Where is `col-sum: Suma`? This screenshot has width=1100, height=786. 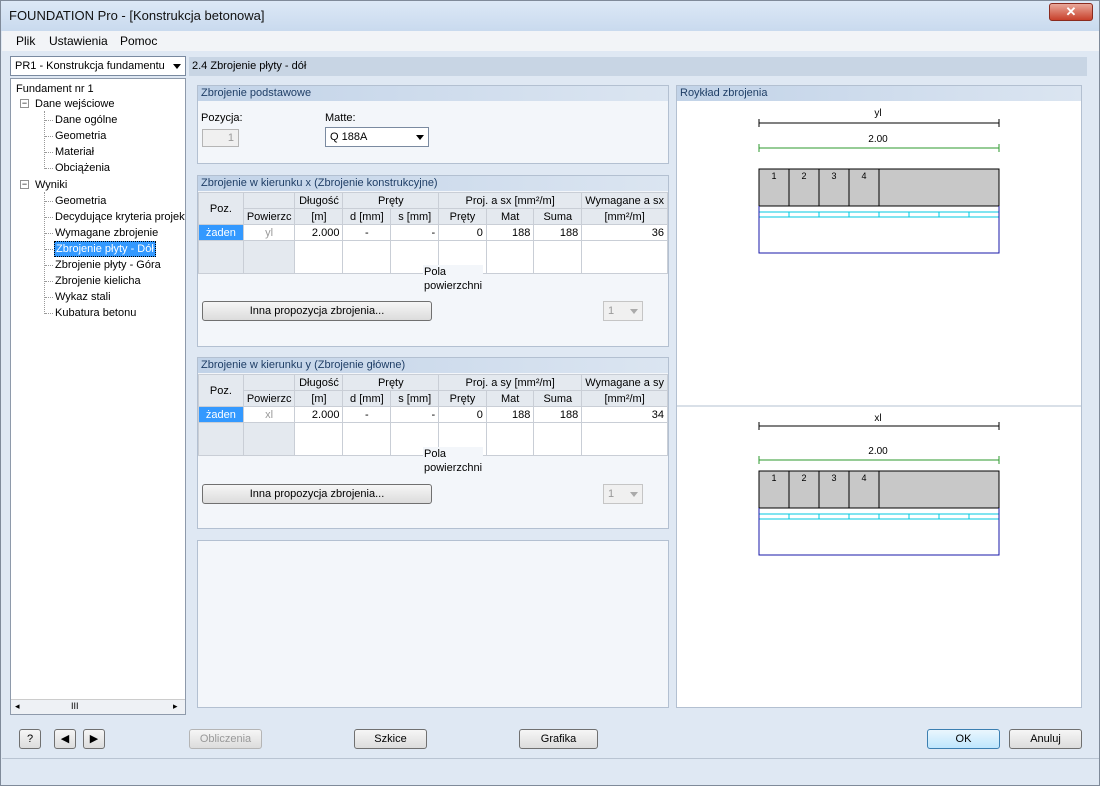
col-sum: Suma is located at coordinates (558, 398).